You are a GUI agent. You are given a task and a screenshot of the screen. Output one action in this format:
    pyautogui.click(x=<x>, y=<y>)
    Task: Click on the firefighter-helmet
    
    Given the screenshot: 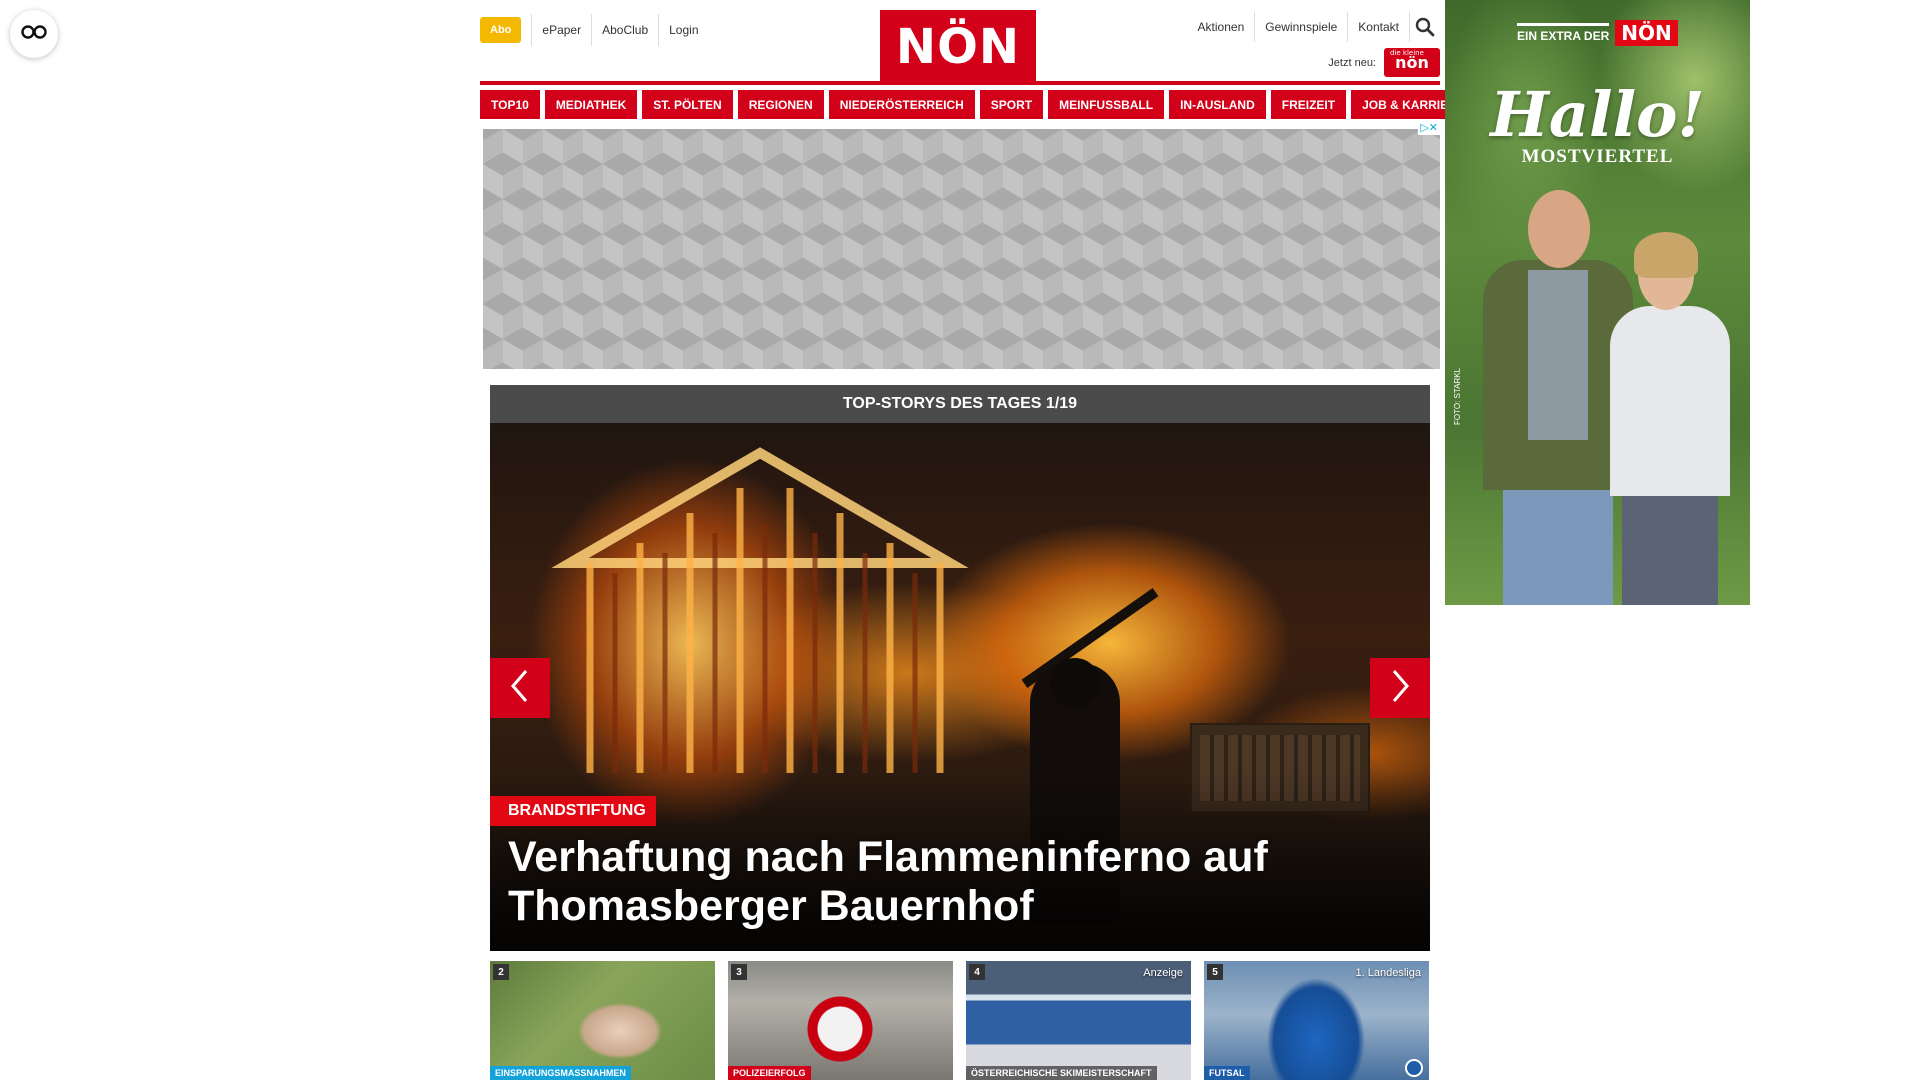 What is the action you would take?
    pyautogui.click(x=1075, y=683)
    